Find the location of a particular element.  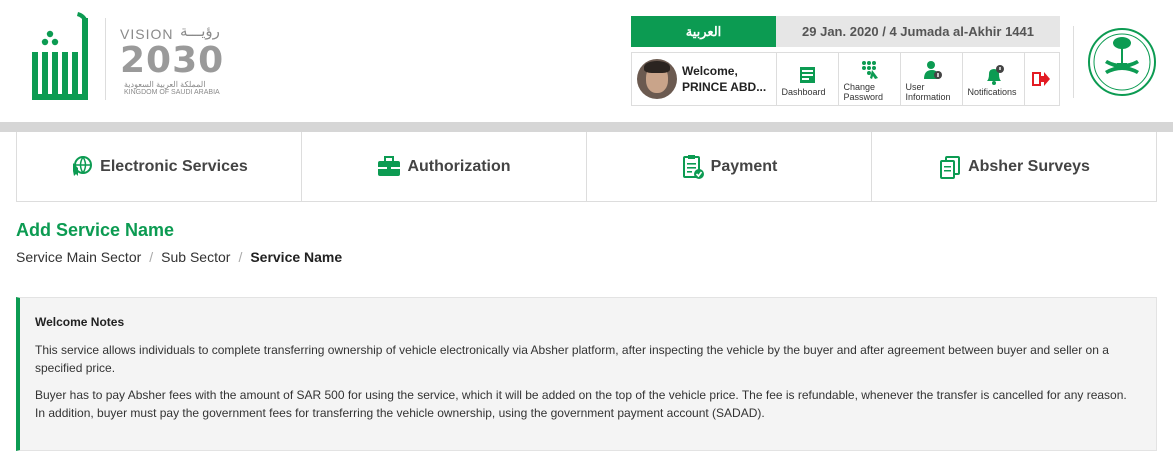

date-display: 29 Jan. 2020 / 4 Jumada al-Akhir 1441 is located at coordinates (918, 31).